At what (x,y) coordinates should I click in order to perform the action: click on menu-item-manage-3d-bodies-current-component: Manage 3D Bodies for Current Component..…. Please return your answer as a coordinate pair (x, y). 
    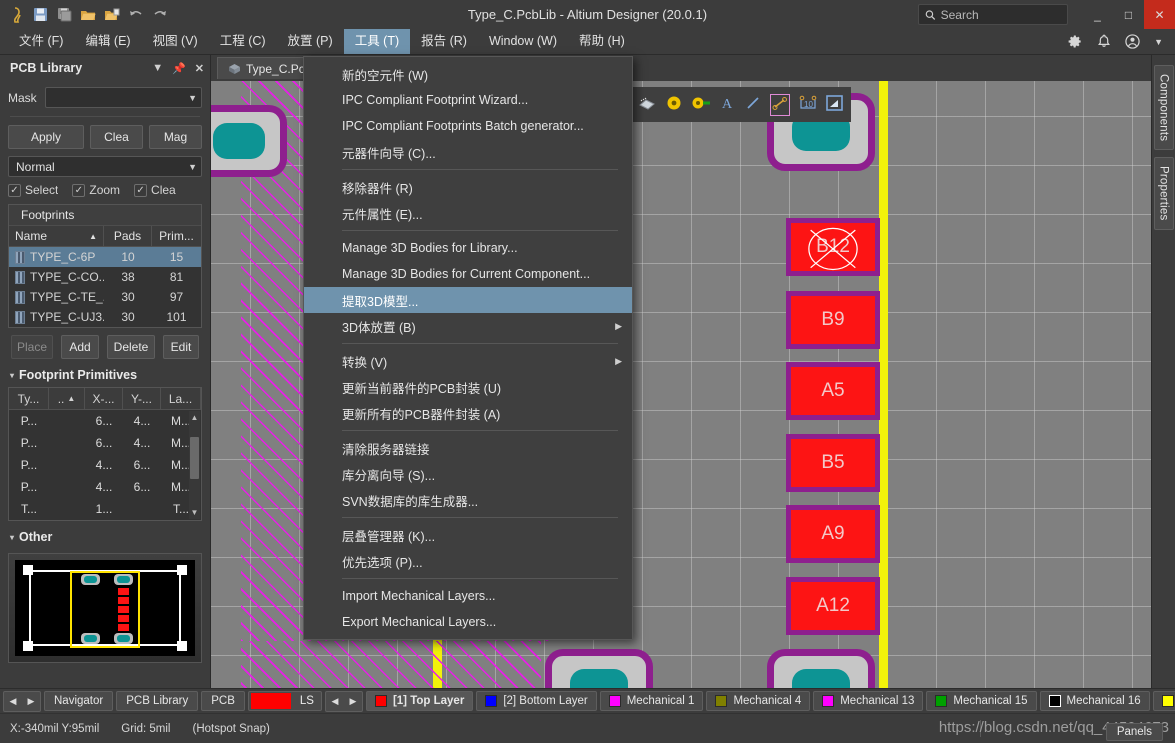
    Looking at the image, I should click on (468, 274).